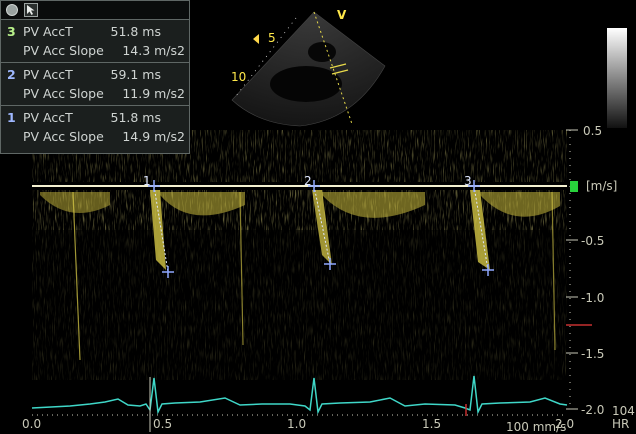 The height and width of the screenshot is (434, 636). What do you see at coordinates (536, 427) in the screenshot?
I see `sweep-speed: 100 mm/s` at bounding box center [536, 427].